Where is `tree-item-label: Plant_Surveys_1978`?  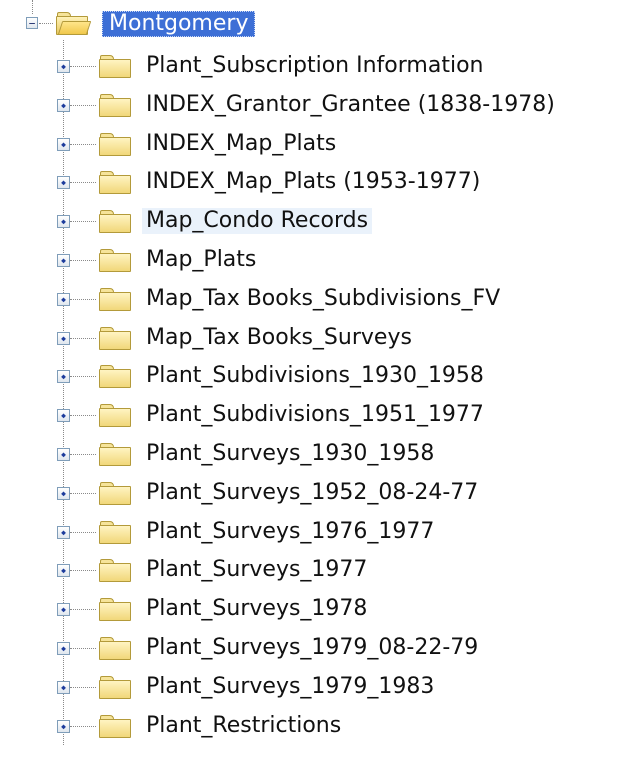
tree-item-label: Plant_Surveys_1978 is located at coordinates (256, 609).